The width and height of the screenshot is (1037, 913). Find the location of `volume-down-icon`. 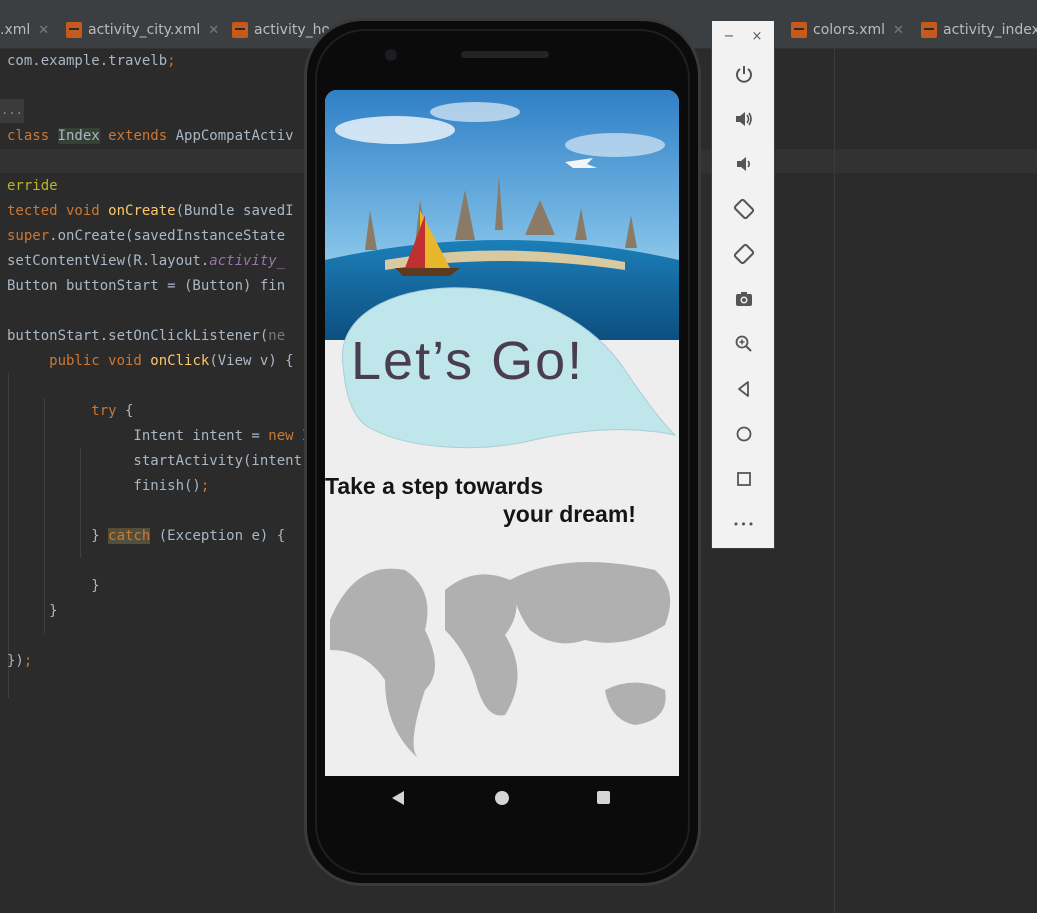

volume-down-icon is located at coordinates (744, 164).